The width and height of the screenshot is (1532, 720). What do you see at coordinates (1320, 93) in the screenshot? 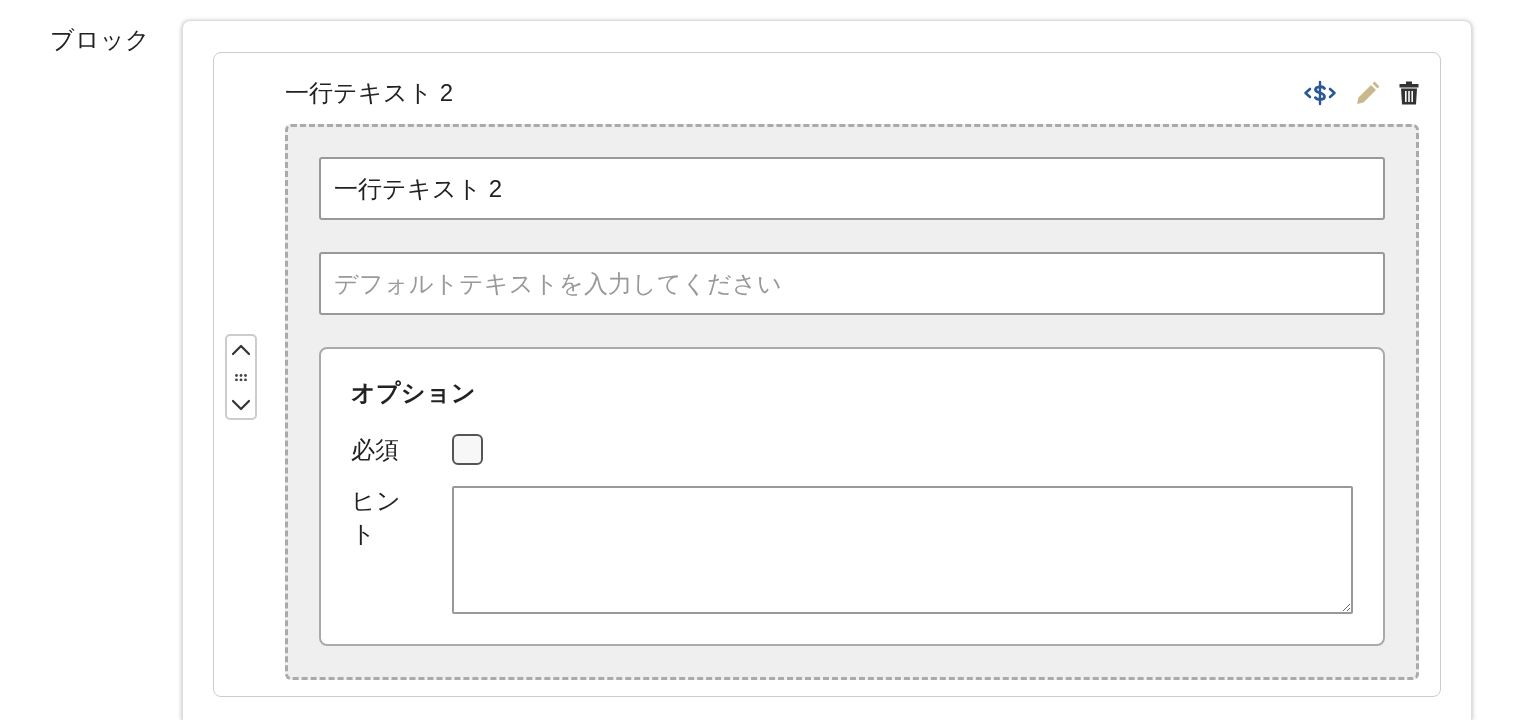
I see `dollar-brackets-icon` at bounding box center [1320, 93].